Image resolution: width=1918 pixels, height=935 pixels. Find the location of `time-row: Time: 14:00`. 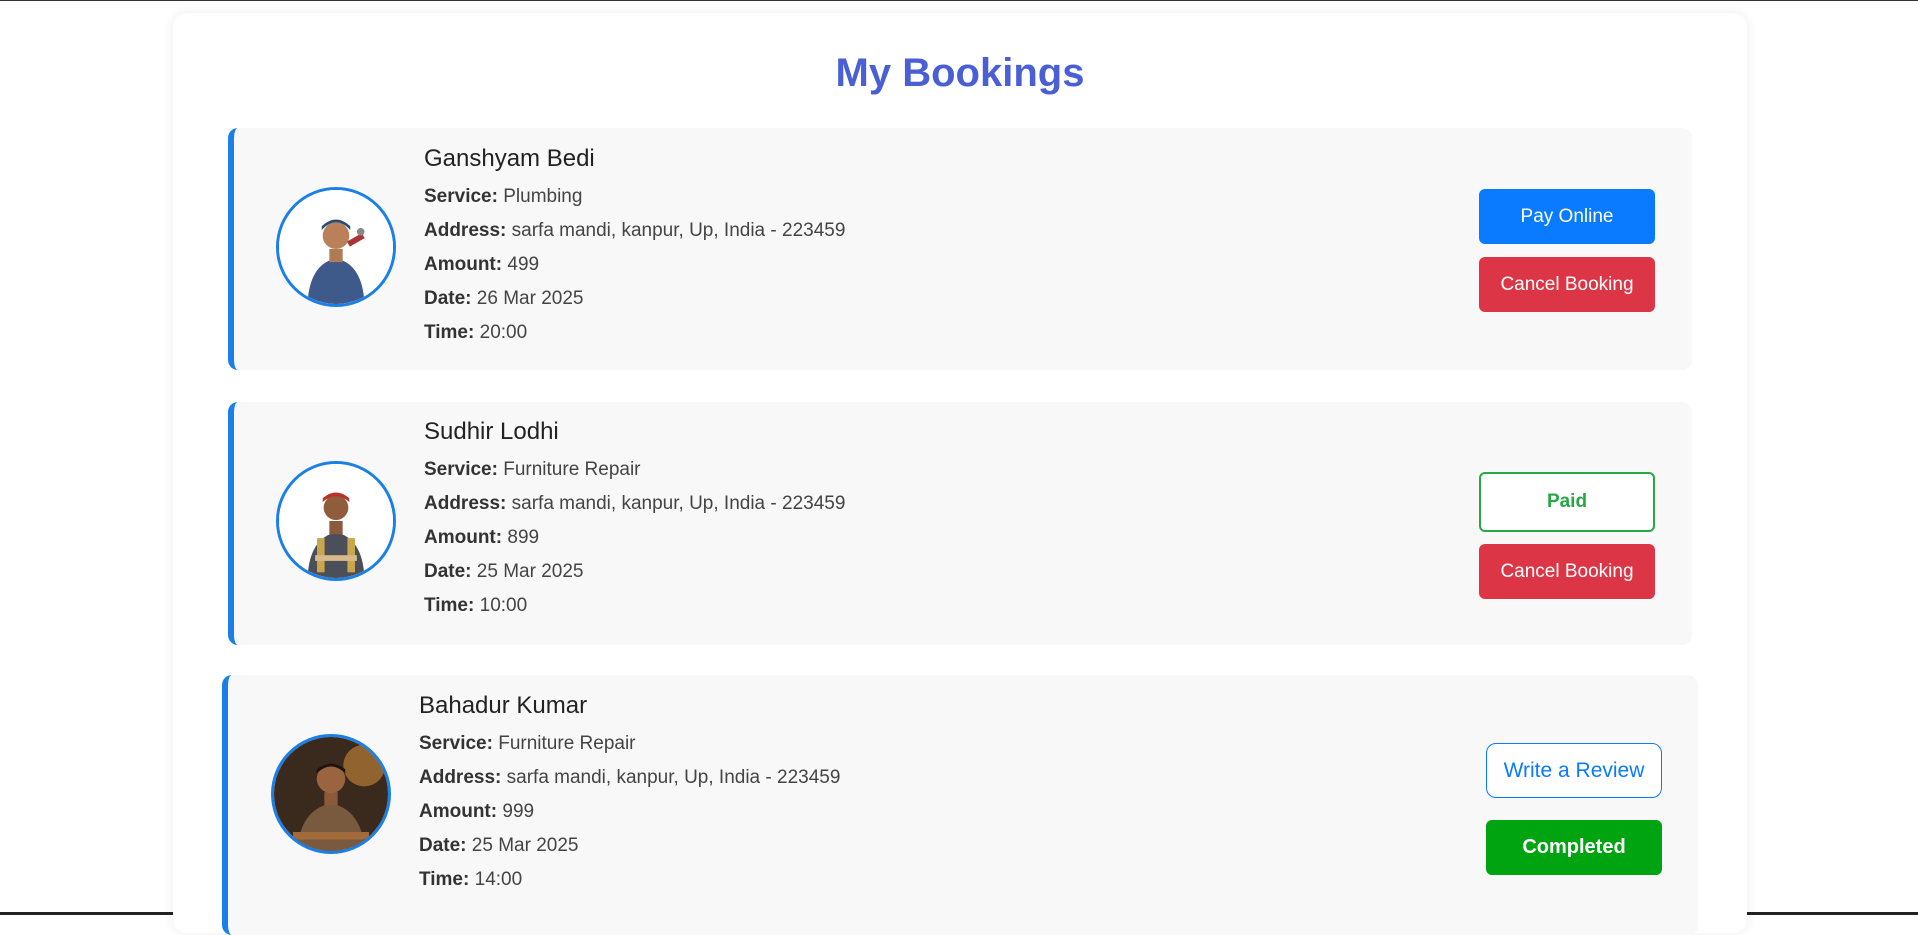

time-row: Time: 14:00 is located at coordinates (629, 880).